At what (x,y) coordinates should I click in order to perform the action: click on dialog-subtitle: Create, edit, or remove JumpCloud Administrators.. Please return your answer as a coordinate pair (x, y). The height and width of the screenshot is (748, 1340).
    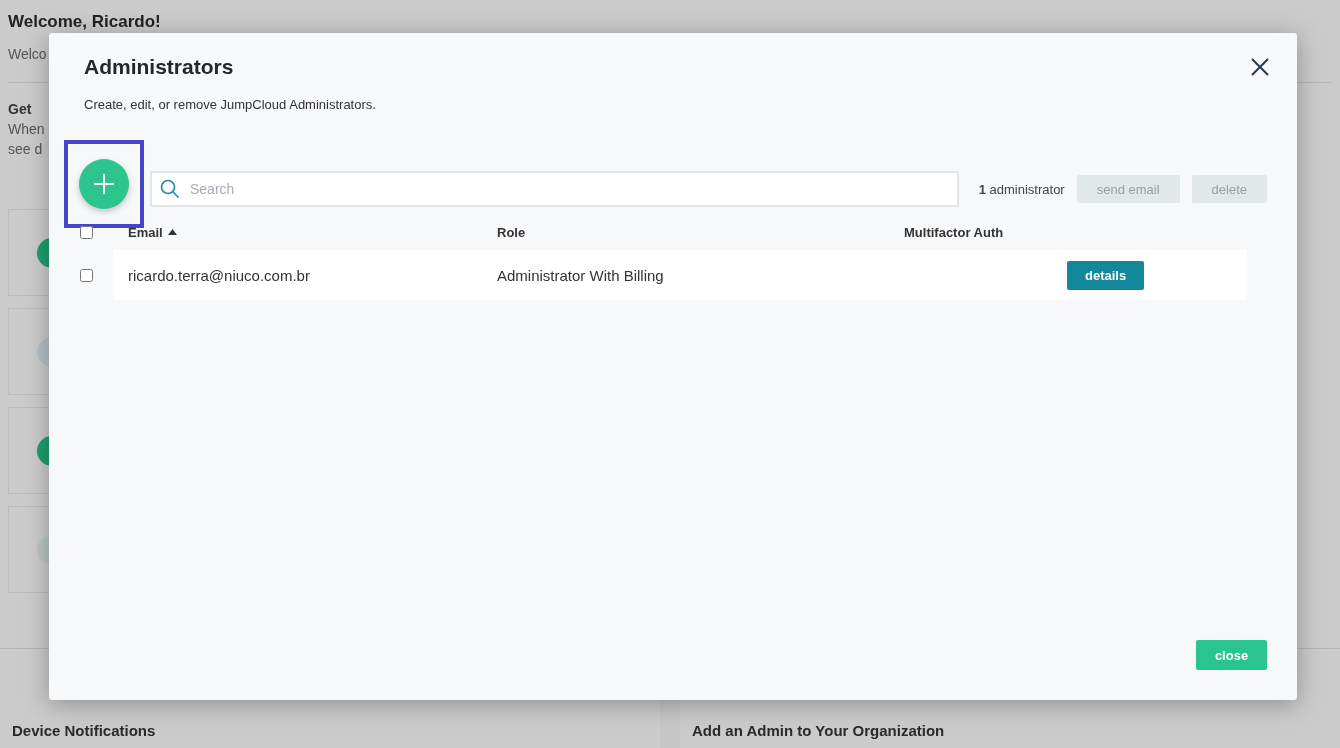
    Looking at the image, I should click on (230, 104).